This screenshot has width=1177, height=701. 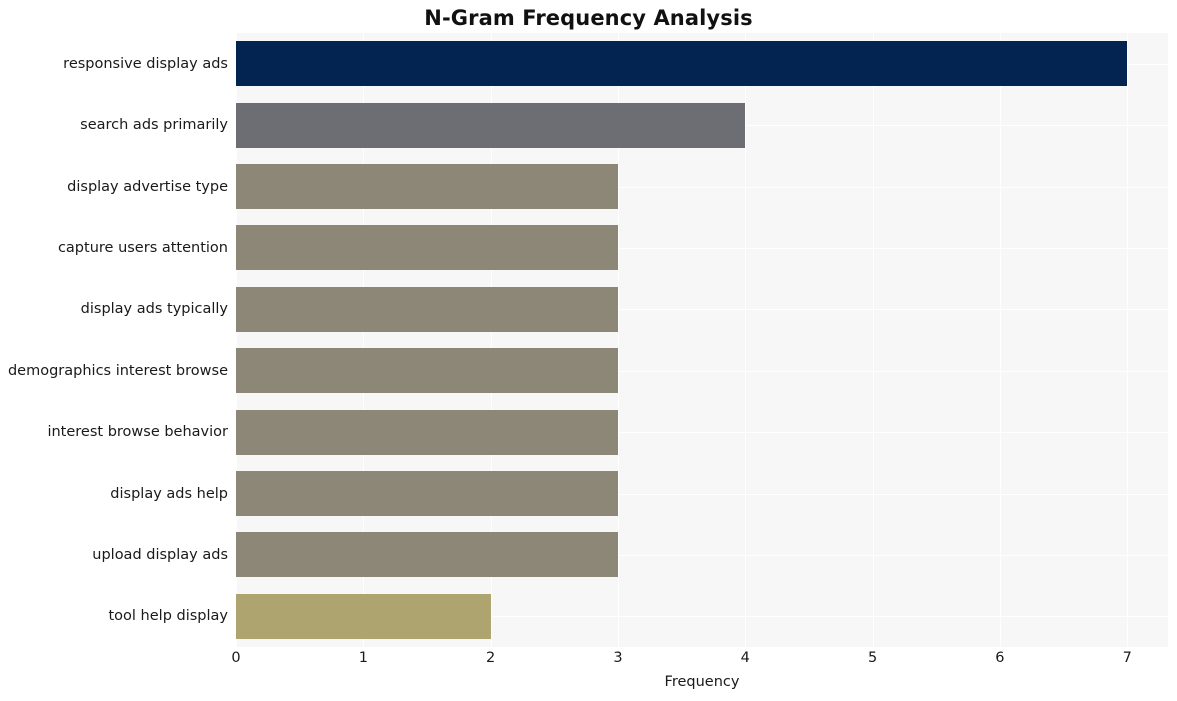 I want to click on x-axis-tick-label: 4, so click(x=745, y=658).